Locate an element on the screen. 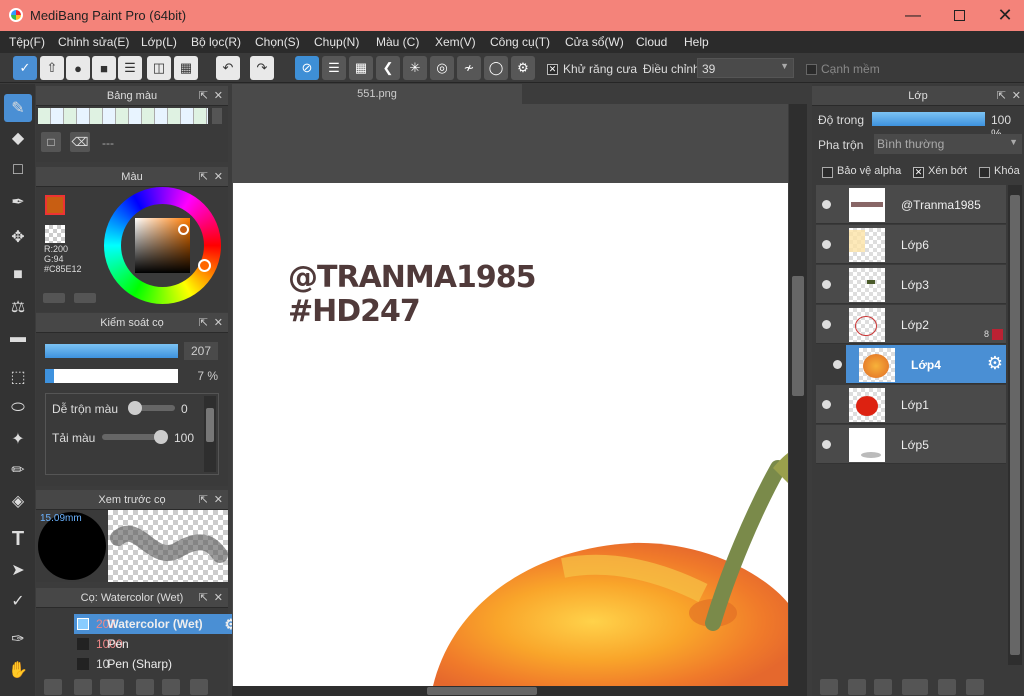 The width and height of the screenshot is (1024, 696). brush-tool-icon: ✎ is located at coordinates (18, 108).